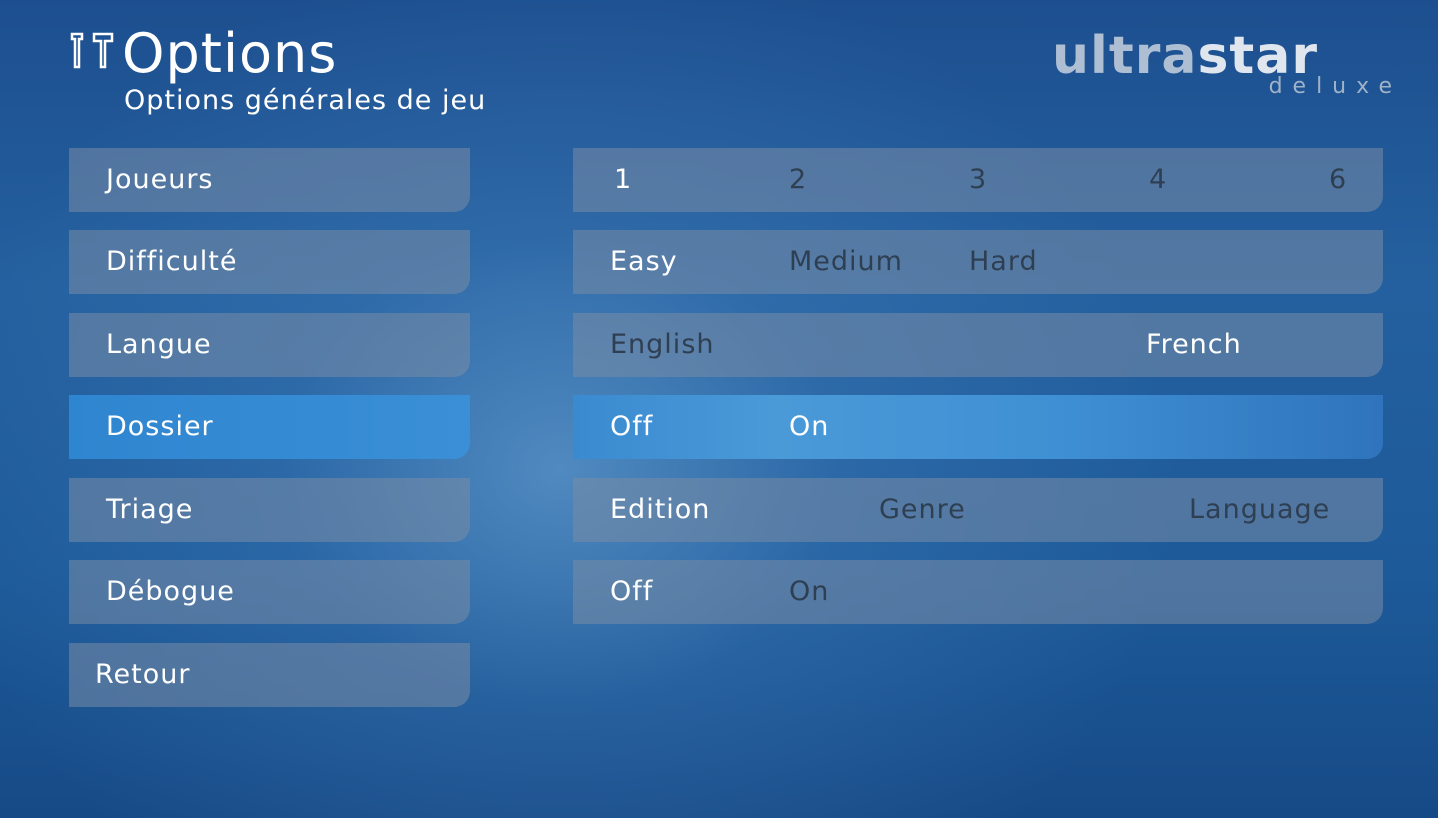  I want to click on option-button-triage: Triage, so click(269, 510).